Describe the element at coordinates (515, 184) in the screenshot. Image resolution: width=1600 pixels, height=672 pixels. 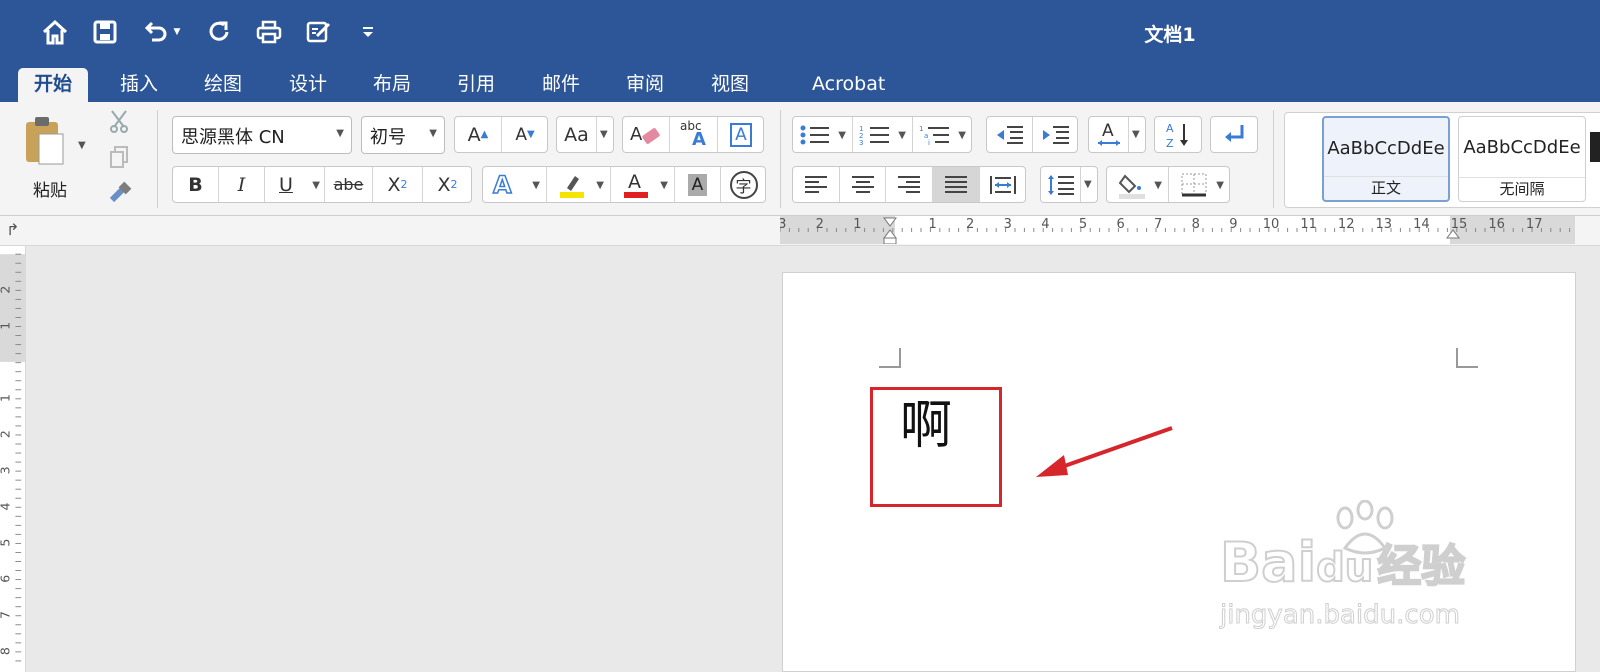
I see `text-effects-button: A ▼` at that location.